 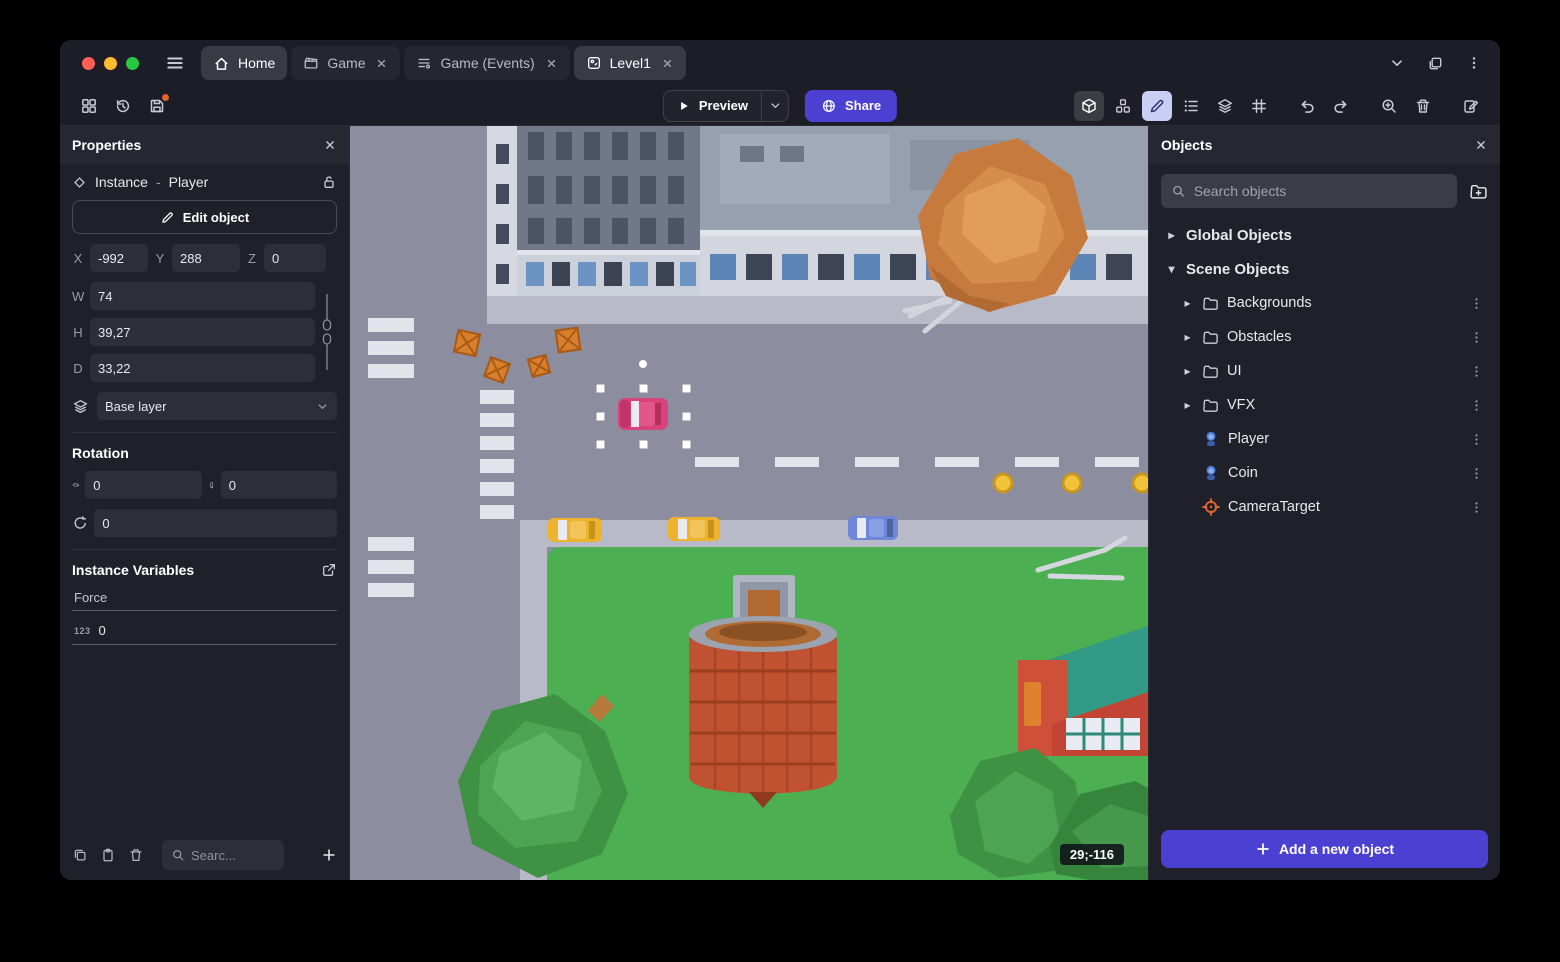 I want to click on panels-layout-button, so click(x=89, y=106).